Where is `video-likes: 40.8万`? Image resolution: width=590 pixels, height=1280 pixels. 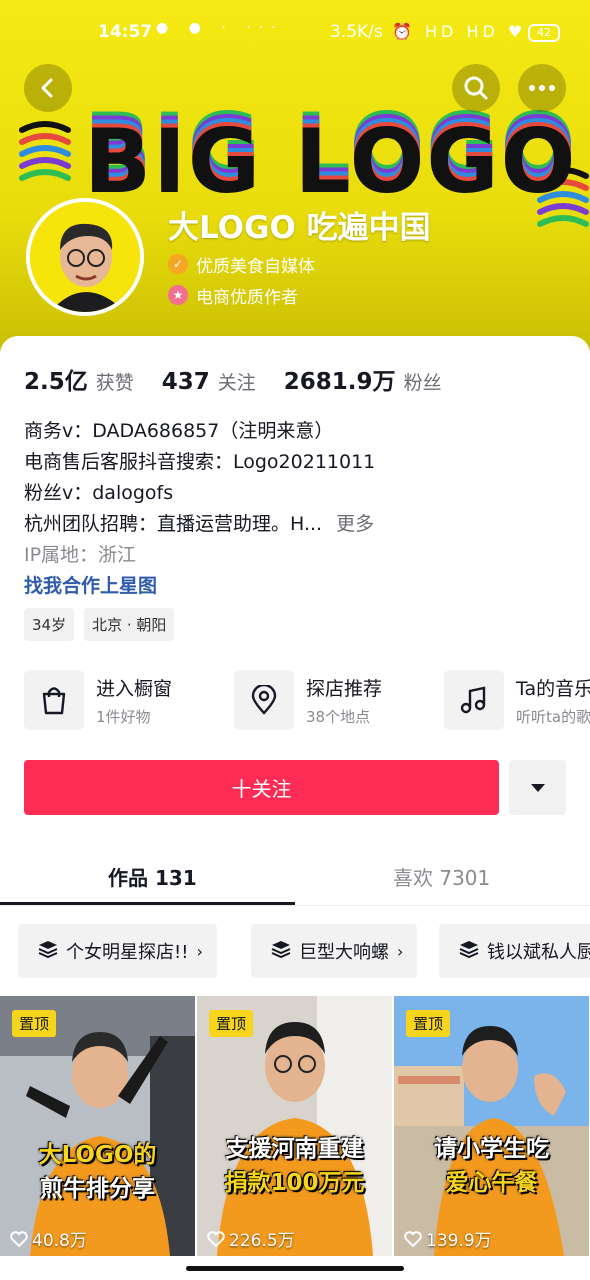 video-likes: 40.8万 is located at coordinates (48, 1238).